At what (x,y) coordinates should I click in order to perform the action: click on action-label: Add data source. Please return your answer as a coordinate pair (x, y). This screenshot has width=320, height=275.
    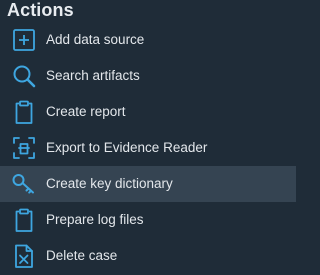
    Looking at the image, I should click on (95, 39).